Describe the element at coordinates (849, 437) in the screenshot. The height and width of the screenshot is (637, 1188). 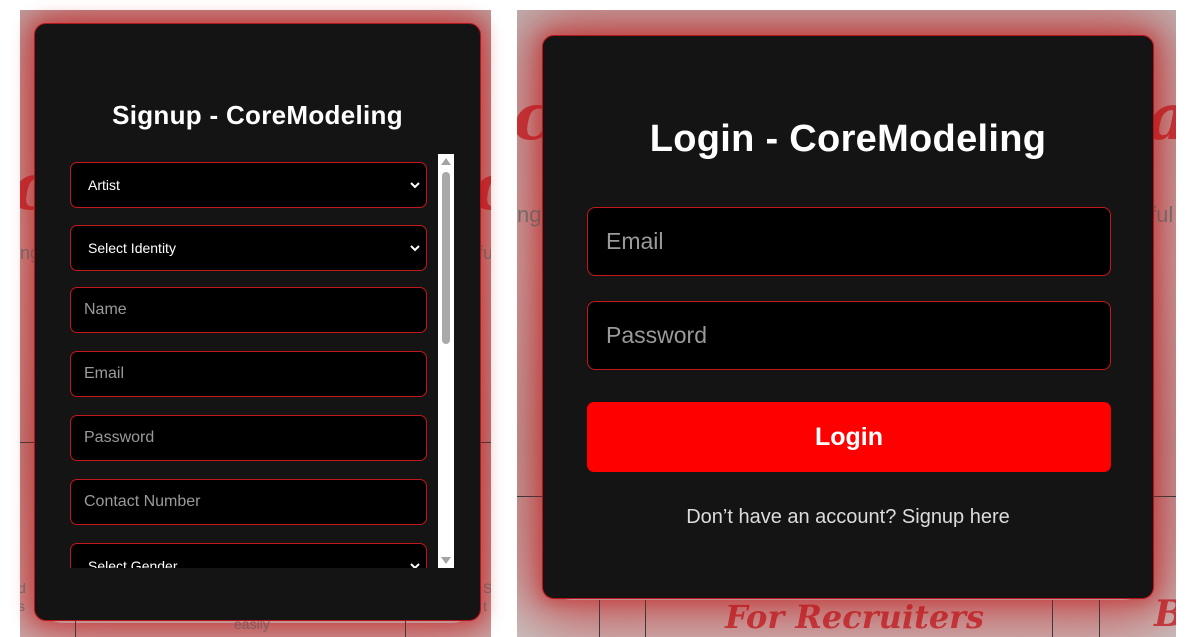
I see `login-button: Login` at that location.